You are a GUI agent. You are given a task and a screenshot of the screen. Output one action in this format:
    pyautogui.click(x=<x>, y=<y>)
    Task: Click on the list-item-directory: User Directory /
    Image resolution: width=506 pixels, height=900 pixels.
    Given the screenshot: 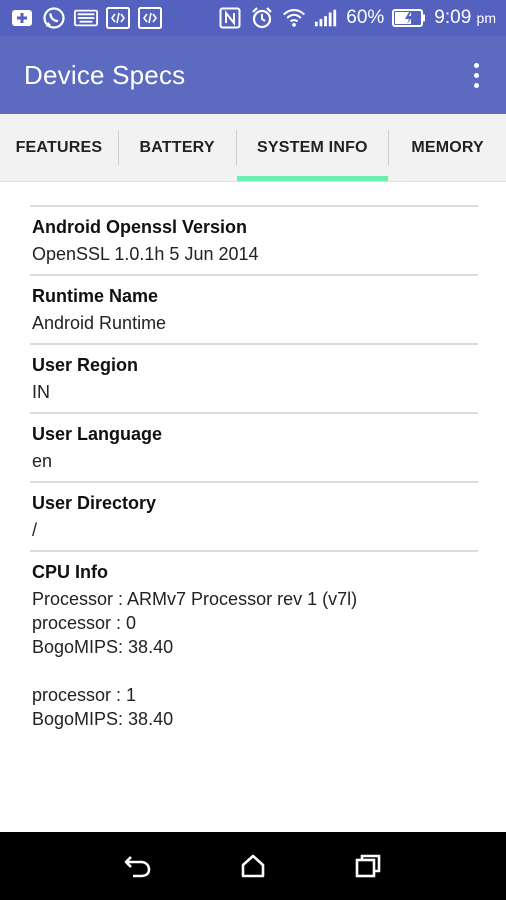 What is the action you would take?
    pyautogui.click(x=254, y=517)
    